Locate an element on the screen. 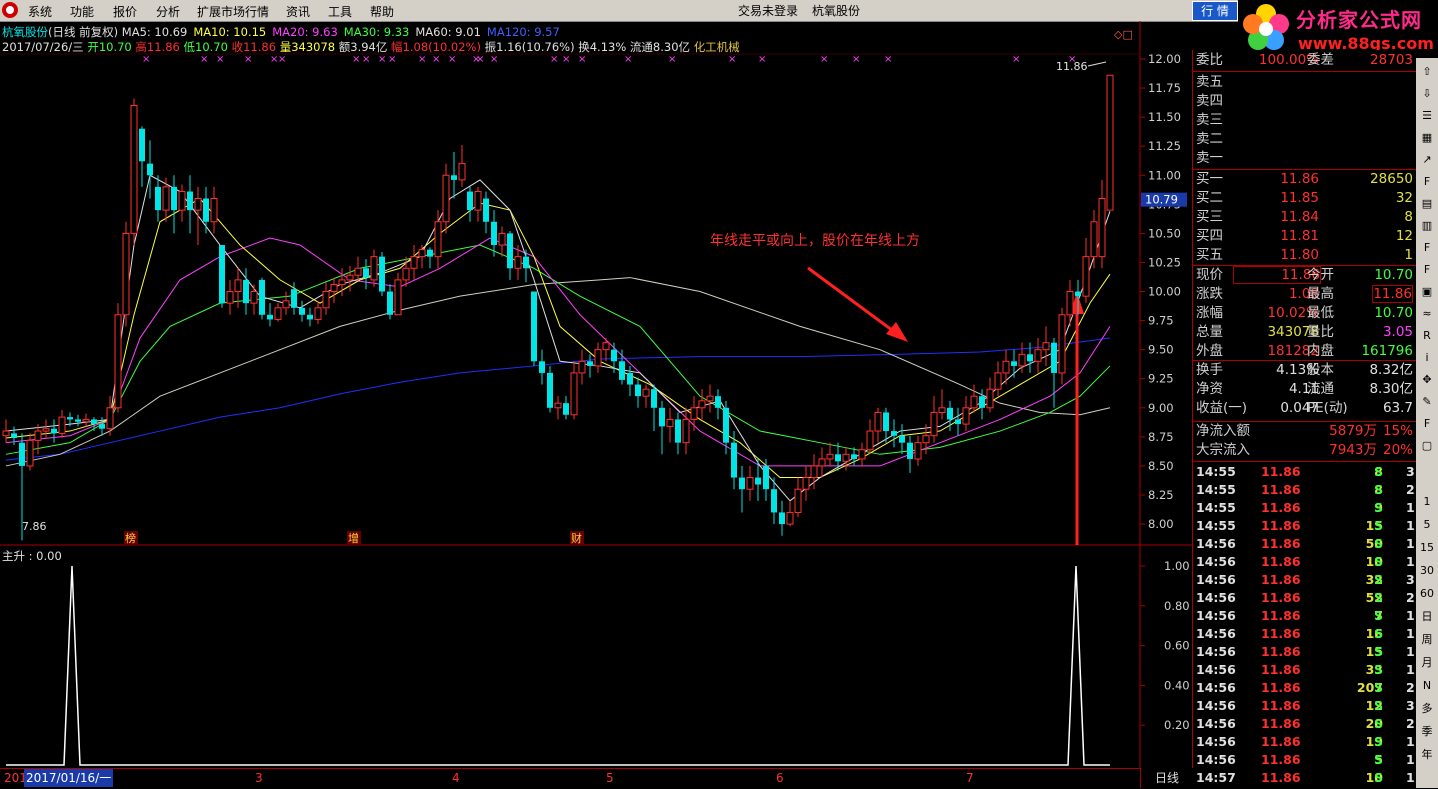 The width and height of the screenshot is (1438, 789). period-button-9: 多 is located at coordinates (1427, 709).